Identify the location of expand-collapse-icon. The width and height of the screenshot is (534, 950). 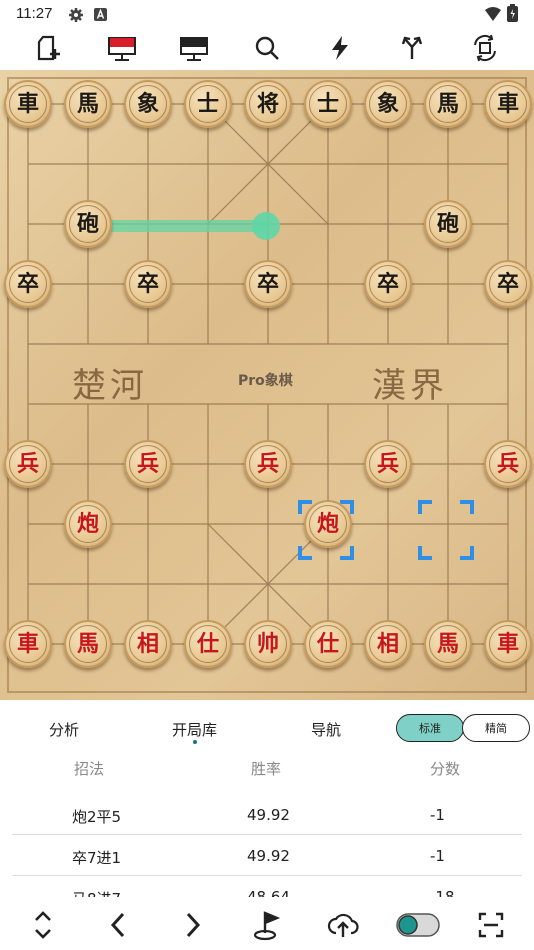
(43, 925).